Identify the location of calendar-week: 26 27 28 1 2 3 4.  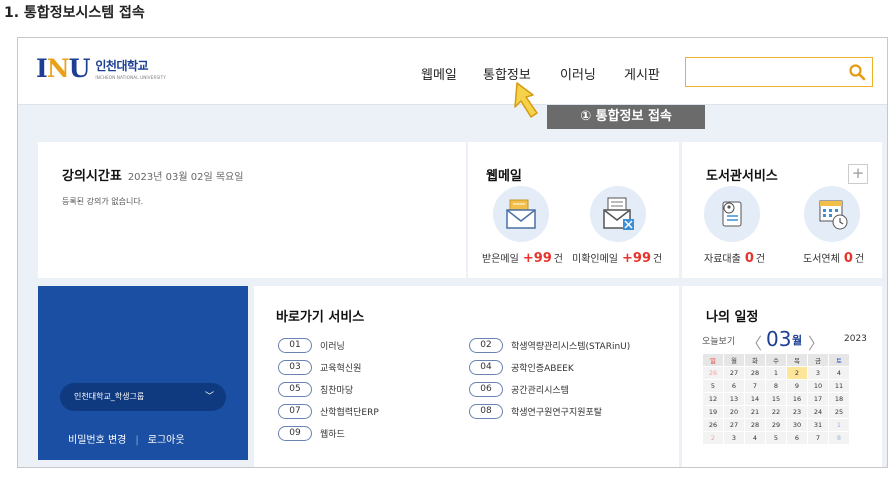
(776, 373).